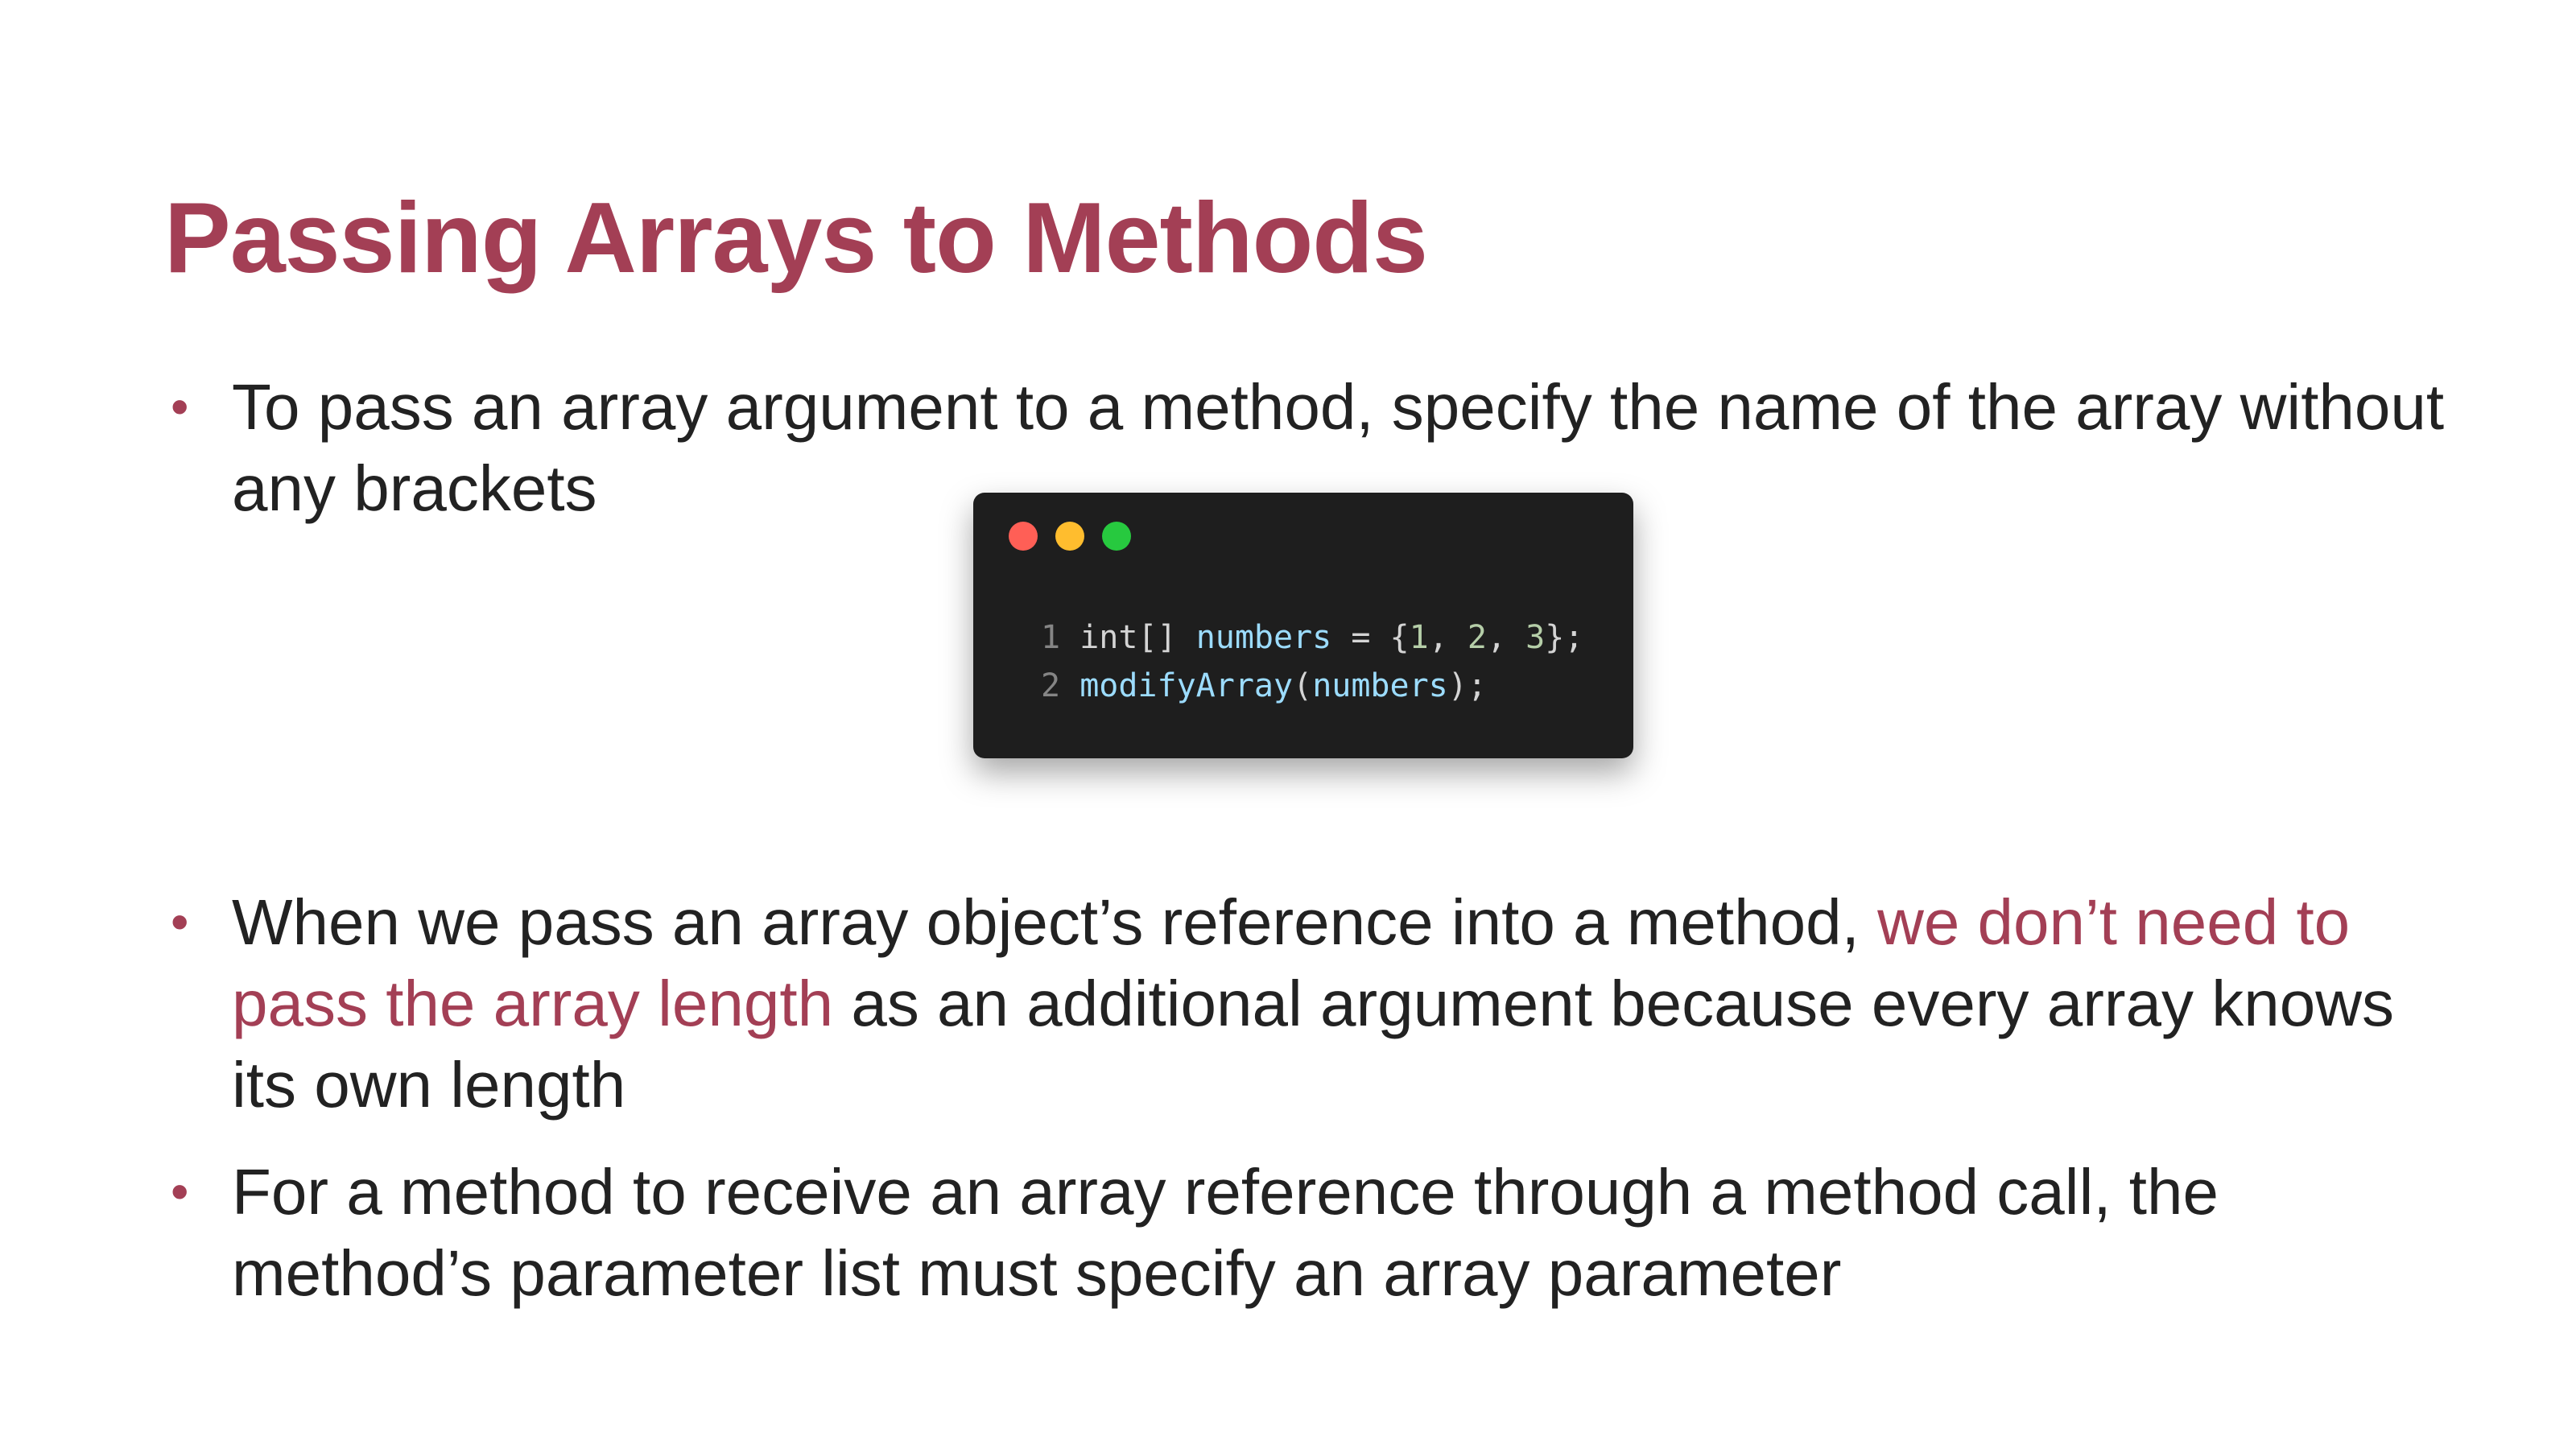  Describe the element at coordinates (1023, 536) in the screenshot. I see `window-close-dot-icon` at that location.